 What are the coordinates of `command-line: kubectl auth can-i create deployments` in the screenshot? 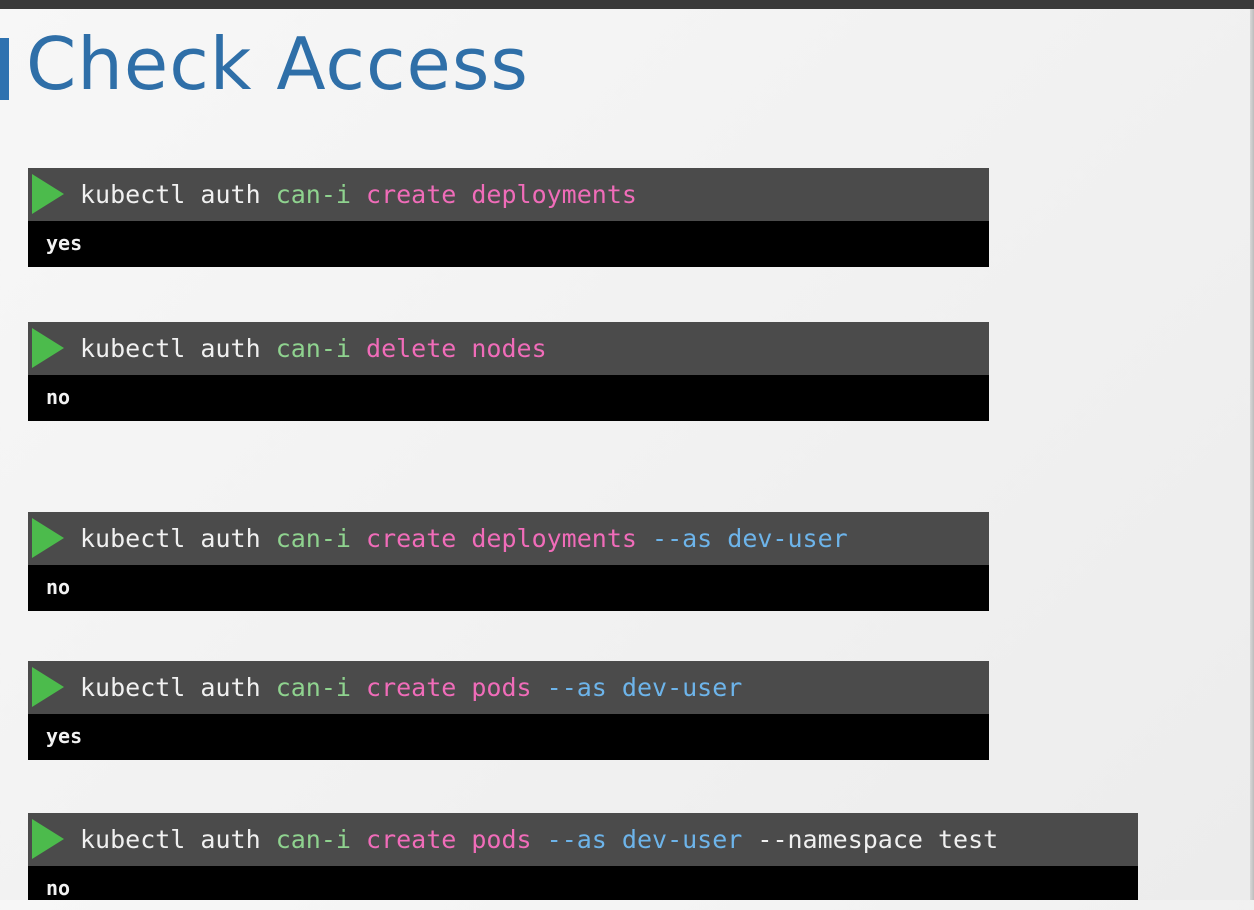 It's located at (508, 194).